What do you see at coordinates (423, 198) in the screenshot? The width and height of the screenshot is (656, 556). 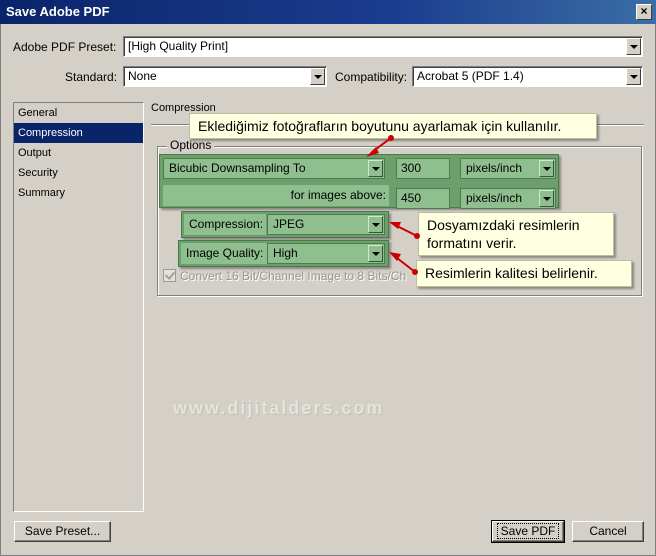 I see `above-resolution-input: 450` at bounding box center [423, 198].